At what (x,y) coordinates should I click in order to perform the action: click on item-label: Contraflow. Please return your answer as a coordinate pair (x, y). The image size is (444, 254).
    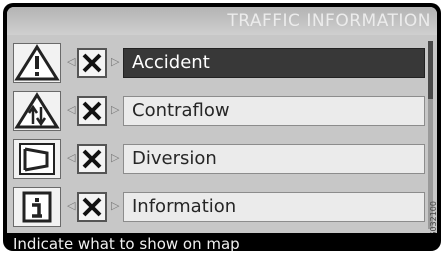
    Looking at the image, I should click on (274, 111).